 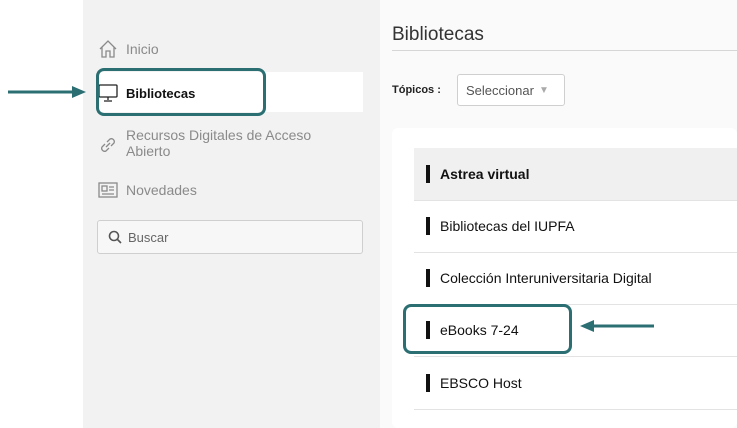 What do you see at coordinates (581, 174) in the screenshot?
I see `library-astrea-virtual: Astrea virtual` at bounding box center [581, 174].